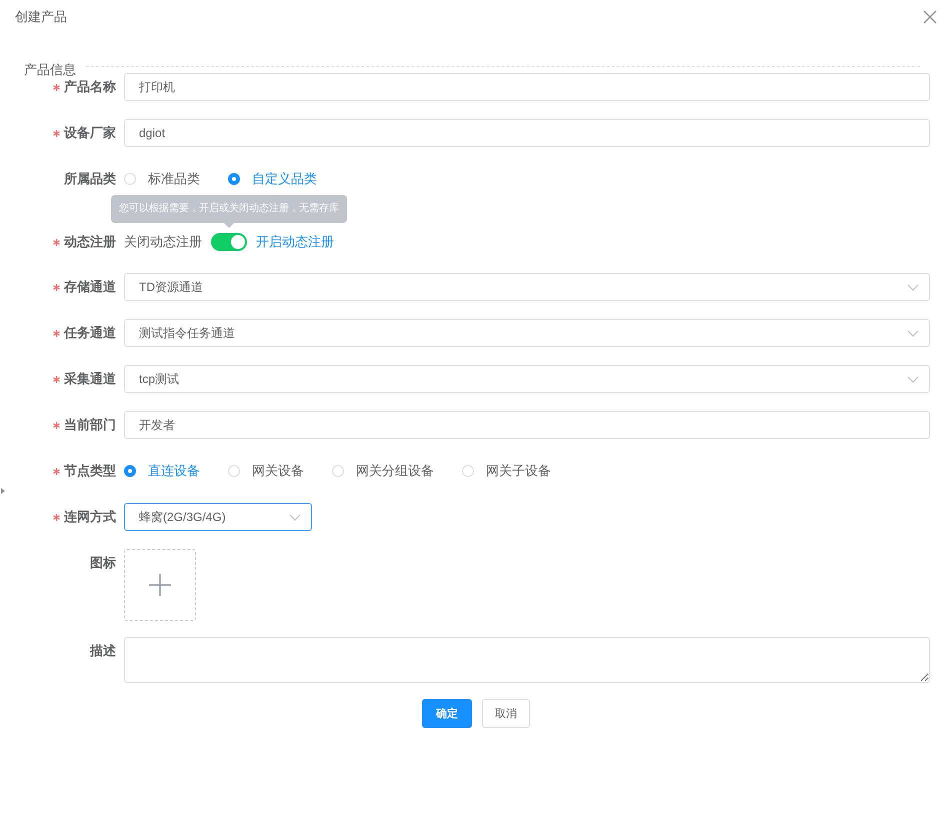 The width and height of the screenshot is (947, 814). I want to click on radio-option: 自定义品类, so click(272, 179).